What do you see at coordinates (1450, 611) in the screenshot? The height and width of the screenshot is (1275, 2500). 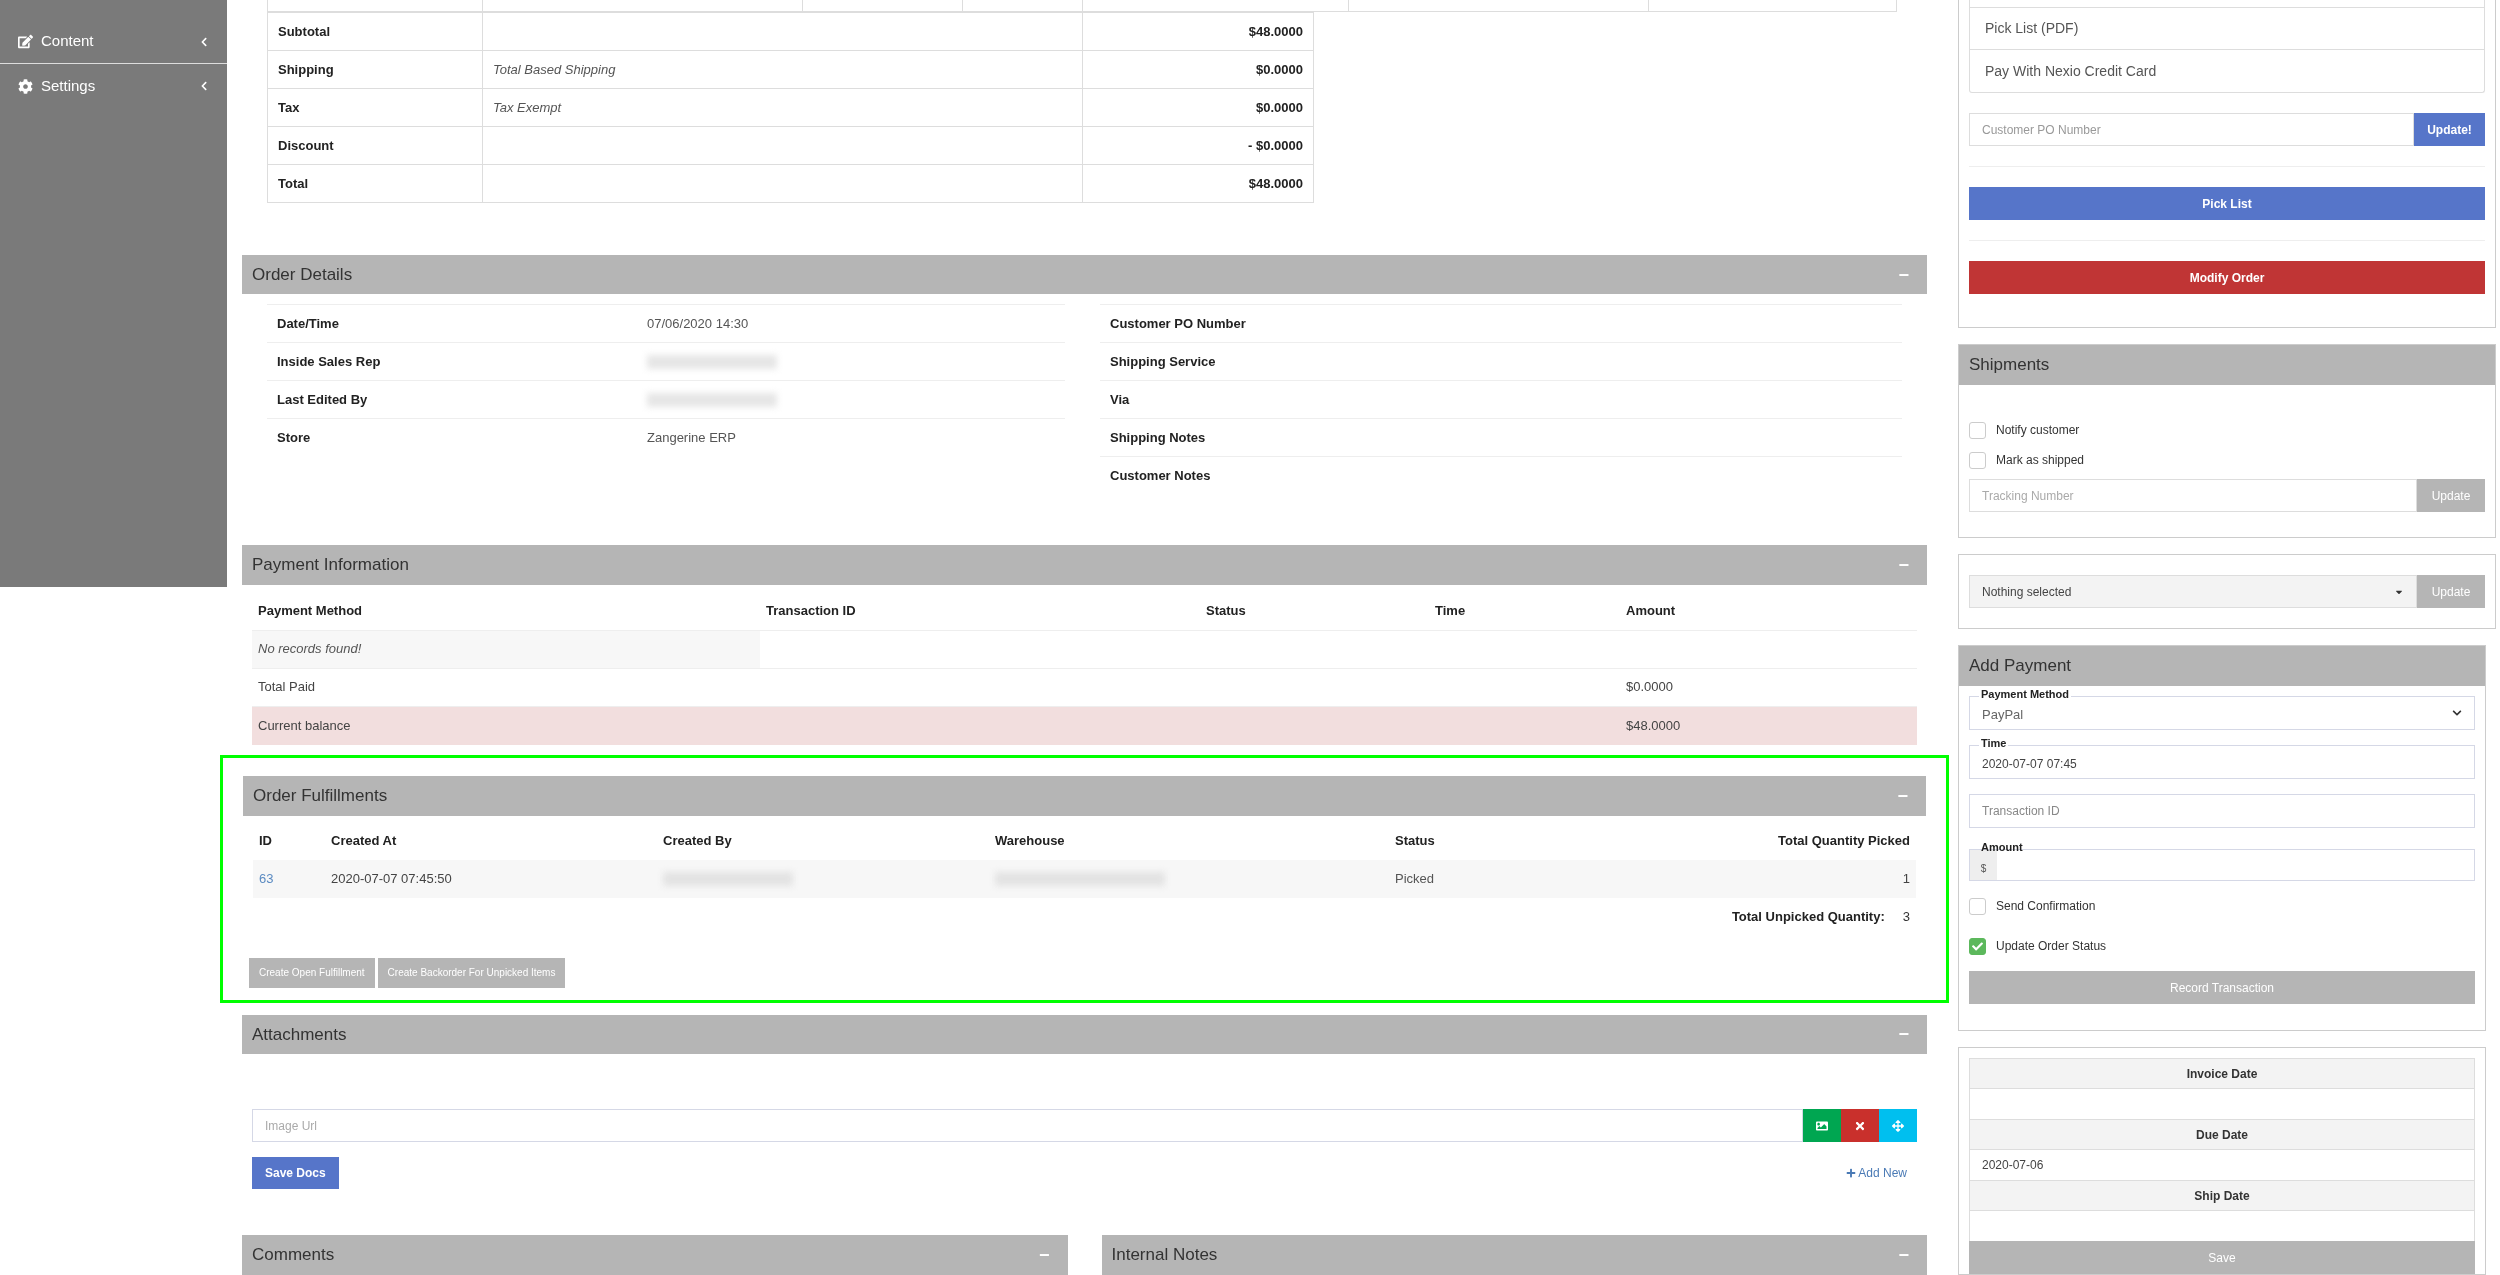 I see `column-header: Time` at bounding box center [1450, 611].